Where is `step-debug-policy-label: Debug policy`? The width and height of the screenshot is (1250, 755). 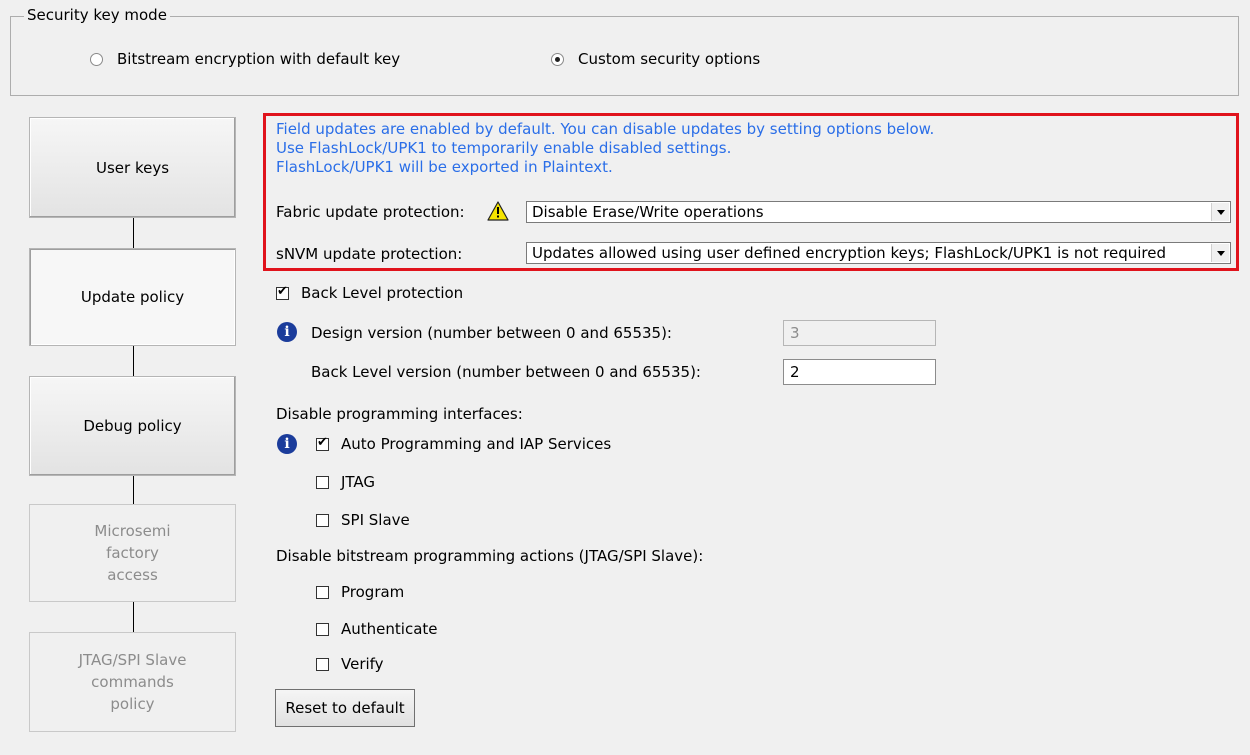 step-debug-policy-label: Debug policy is located at coordinates (132, 426).